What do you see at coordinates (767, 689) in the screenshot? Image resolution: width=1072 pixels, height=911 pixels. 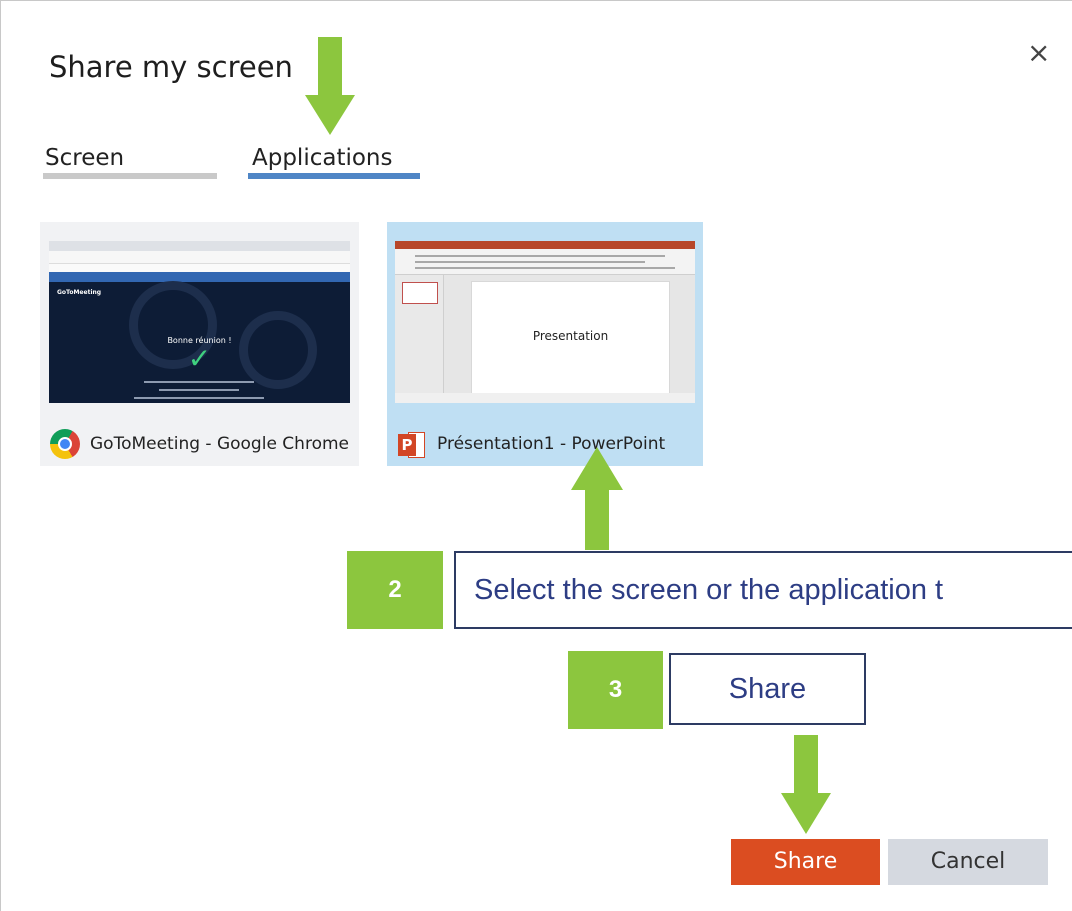 I see `step-instruction: Share` at bounding box center [767, 689].